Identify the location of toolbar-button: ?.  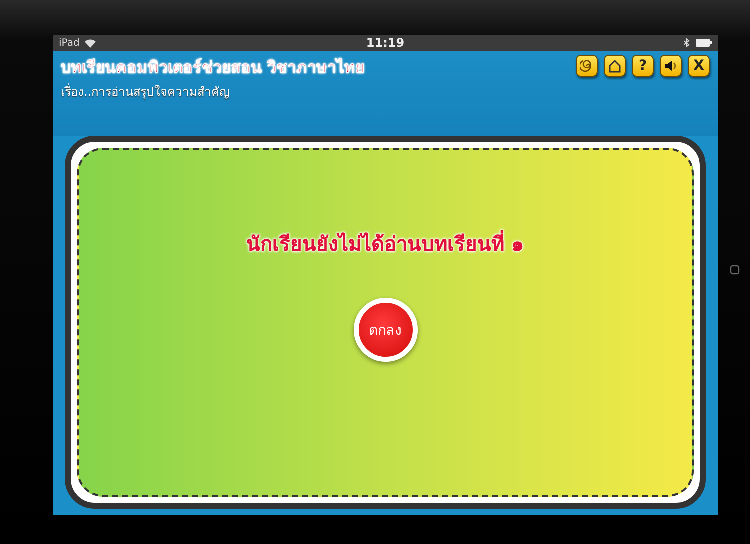
(643, 66).